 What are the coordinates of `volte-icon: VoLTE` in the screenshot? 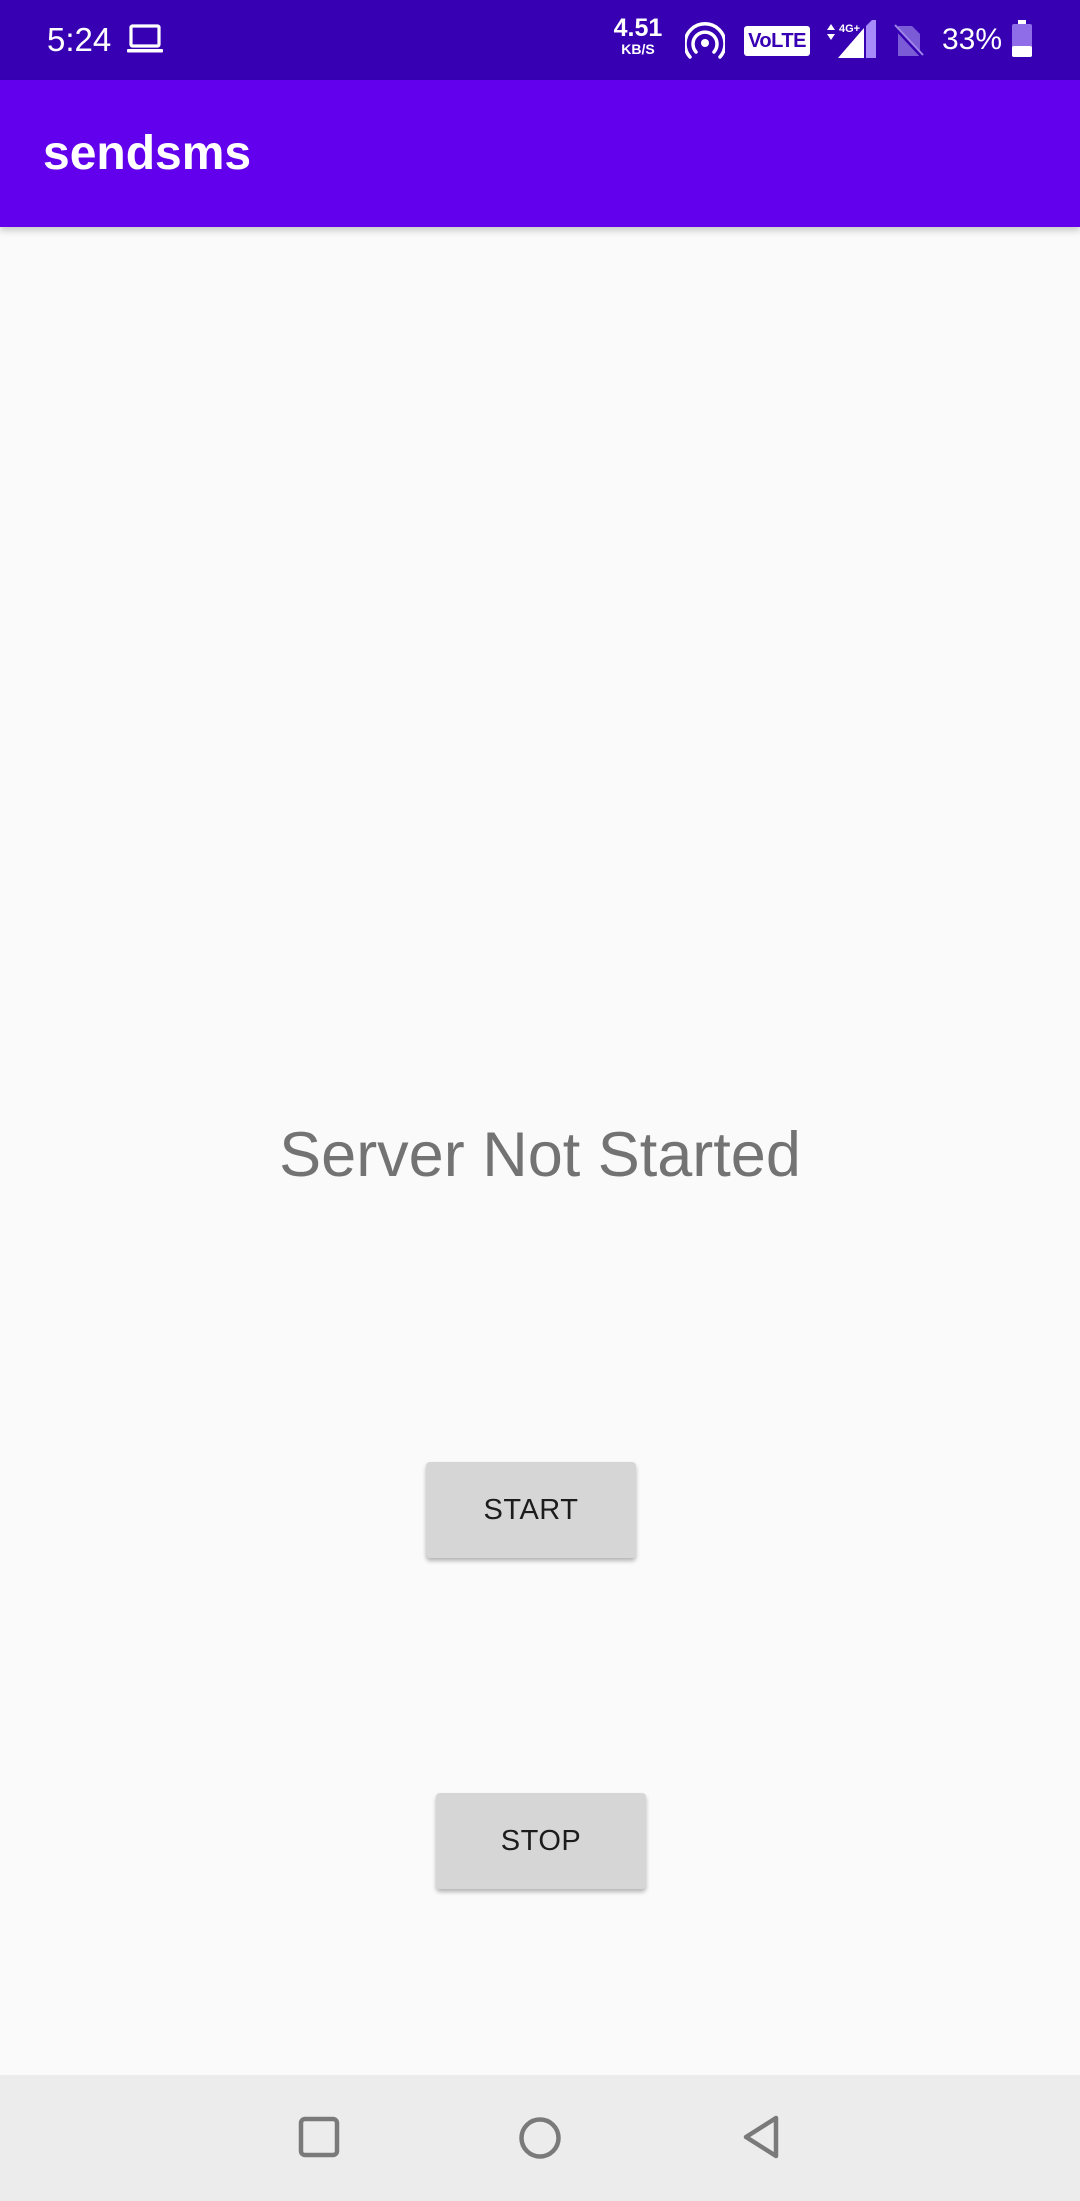 It's located at (777, 41).